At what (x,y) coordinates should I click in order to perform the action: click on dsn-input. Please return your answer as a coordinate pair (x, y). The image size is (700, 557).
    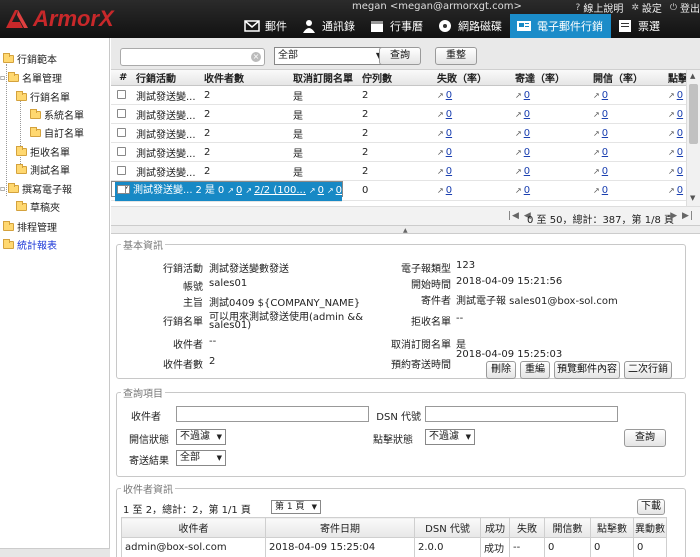
    Looking at the image, I should click on (521, 414).